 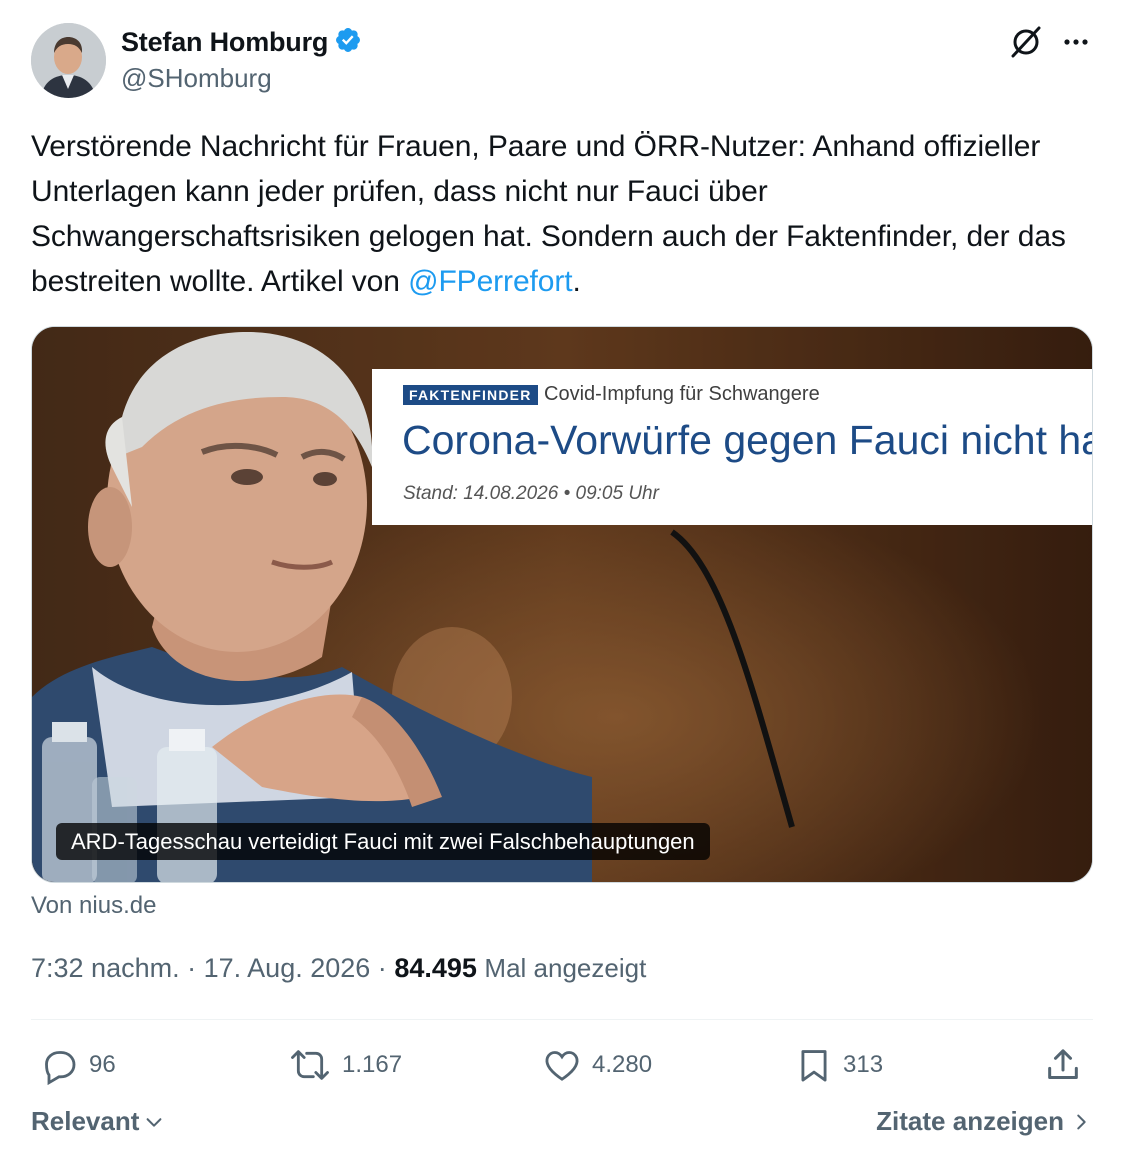 I want to click on more-options-icon, so click(x=1076, y=42).